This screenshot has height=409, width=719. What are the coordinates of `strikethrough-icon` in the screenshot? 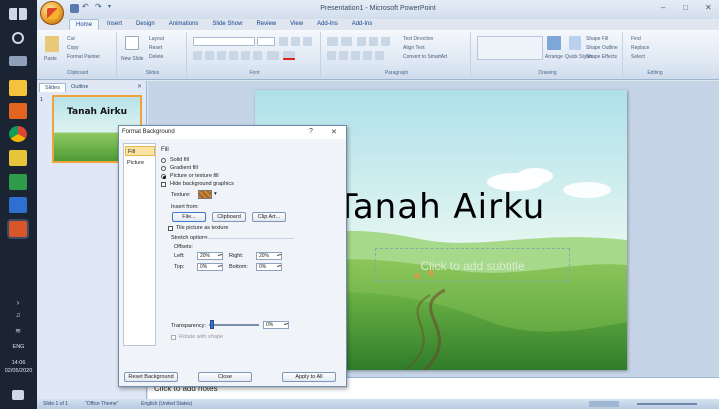 It's located at (233, 55).